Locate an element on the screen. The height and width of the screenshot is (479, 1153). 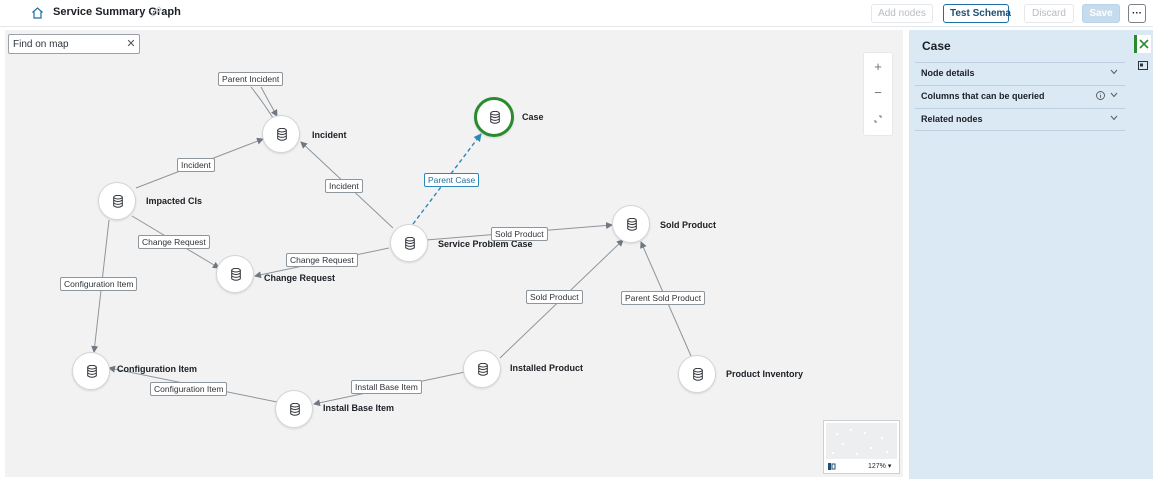
edge-label-parent-sold-product: Parent Sold Product is located at coordinates (663, 298).